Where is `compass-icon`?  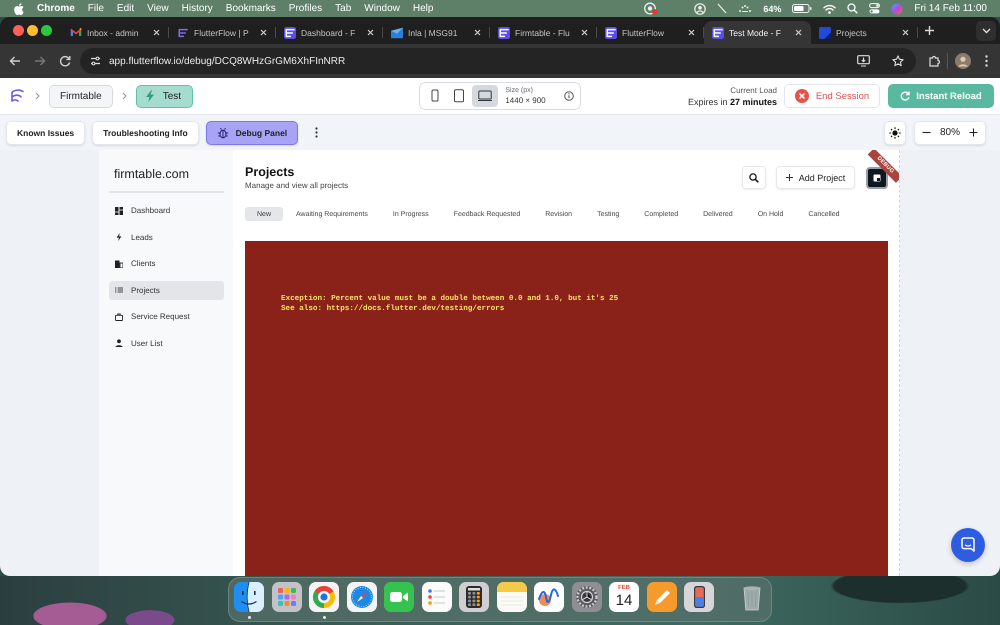 compass-icon is located at coordinates (361, 597).